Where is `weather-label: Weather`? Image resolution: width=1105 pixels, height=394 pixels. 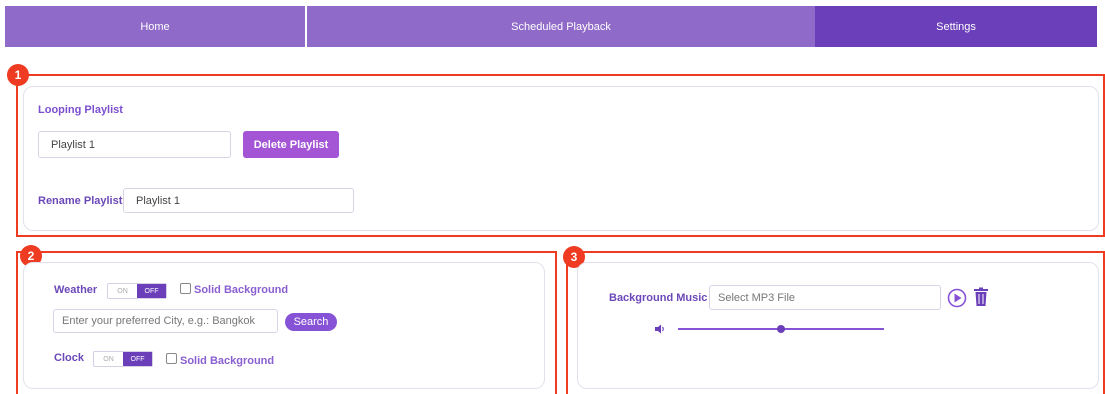
weather-label: Weather is located at coordinates (76, 290).